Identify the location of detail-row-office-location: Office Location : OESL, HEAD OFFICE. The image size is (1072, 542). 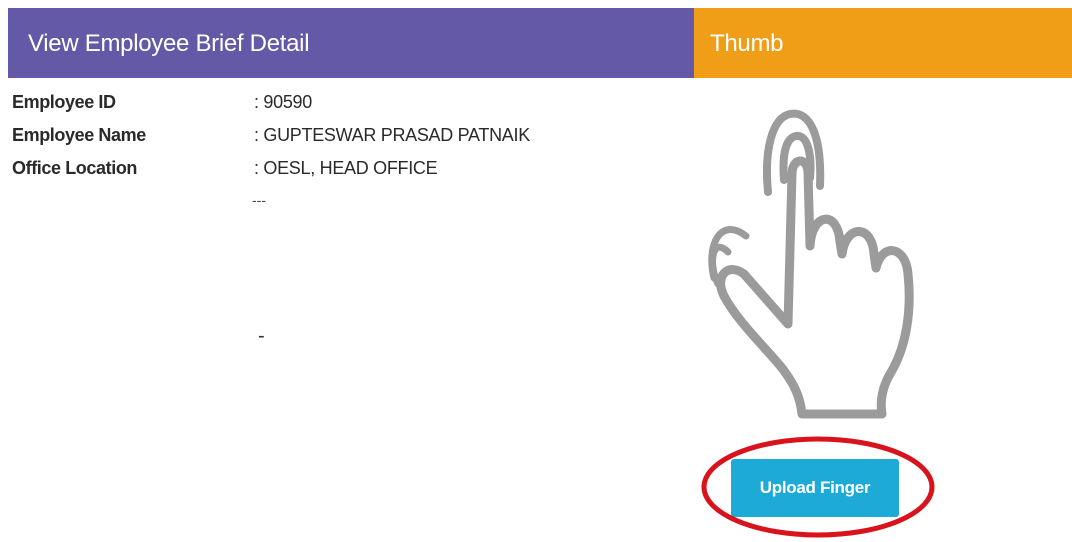
(347, 172).